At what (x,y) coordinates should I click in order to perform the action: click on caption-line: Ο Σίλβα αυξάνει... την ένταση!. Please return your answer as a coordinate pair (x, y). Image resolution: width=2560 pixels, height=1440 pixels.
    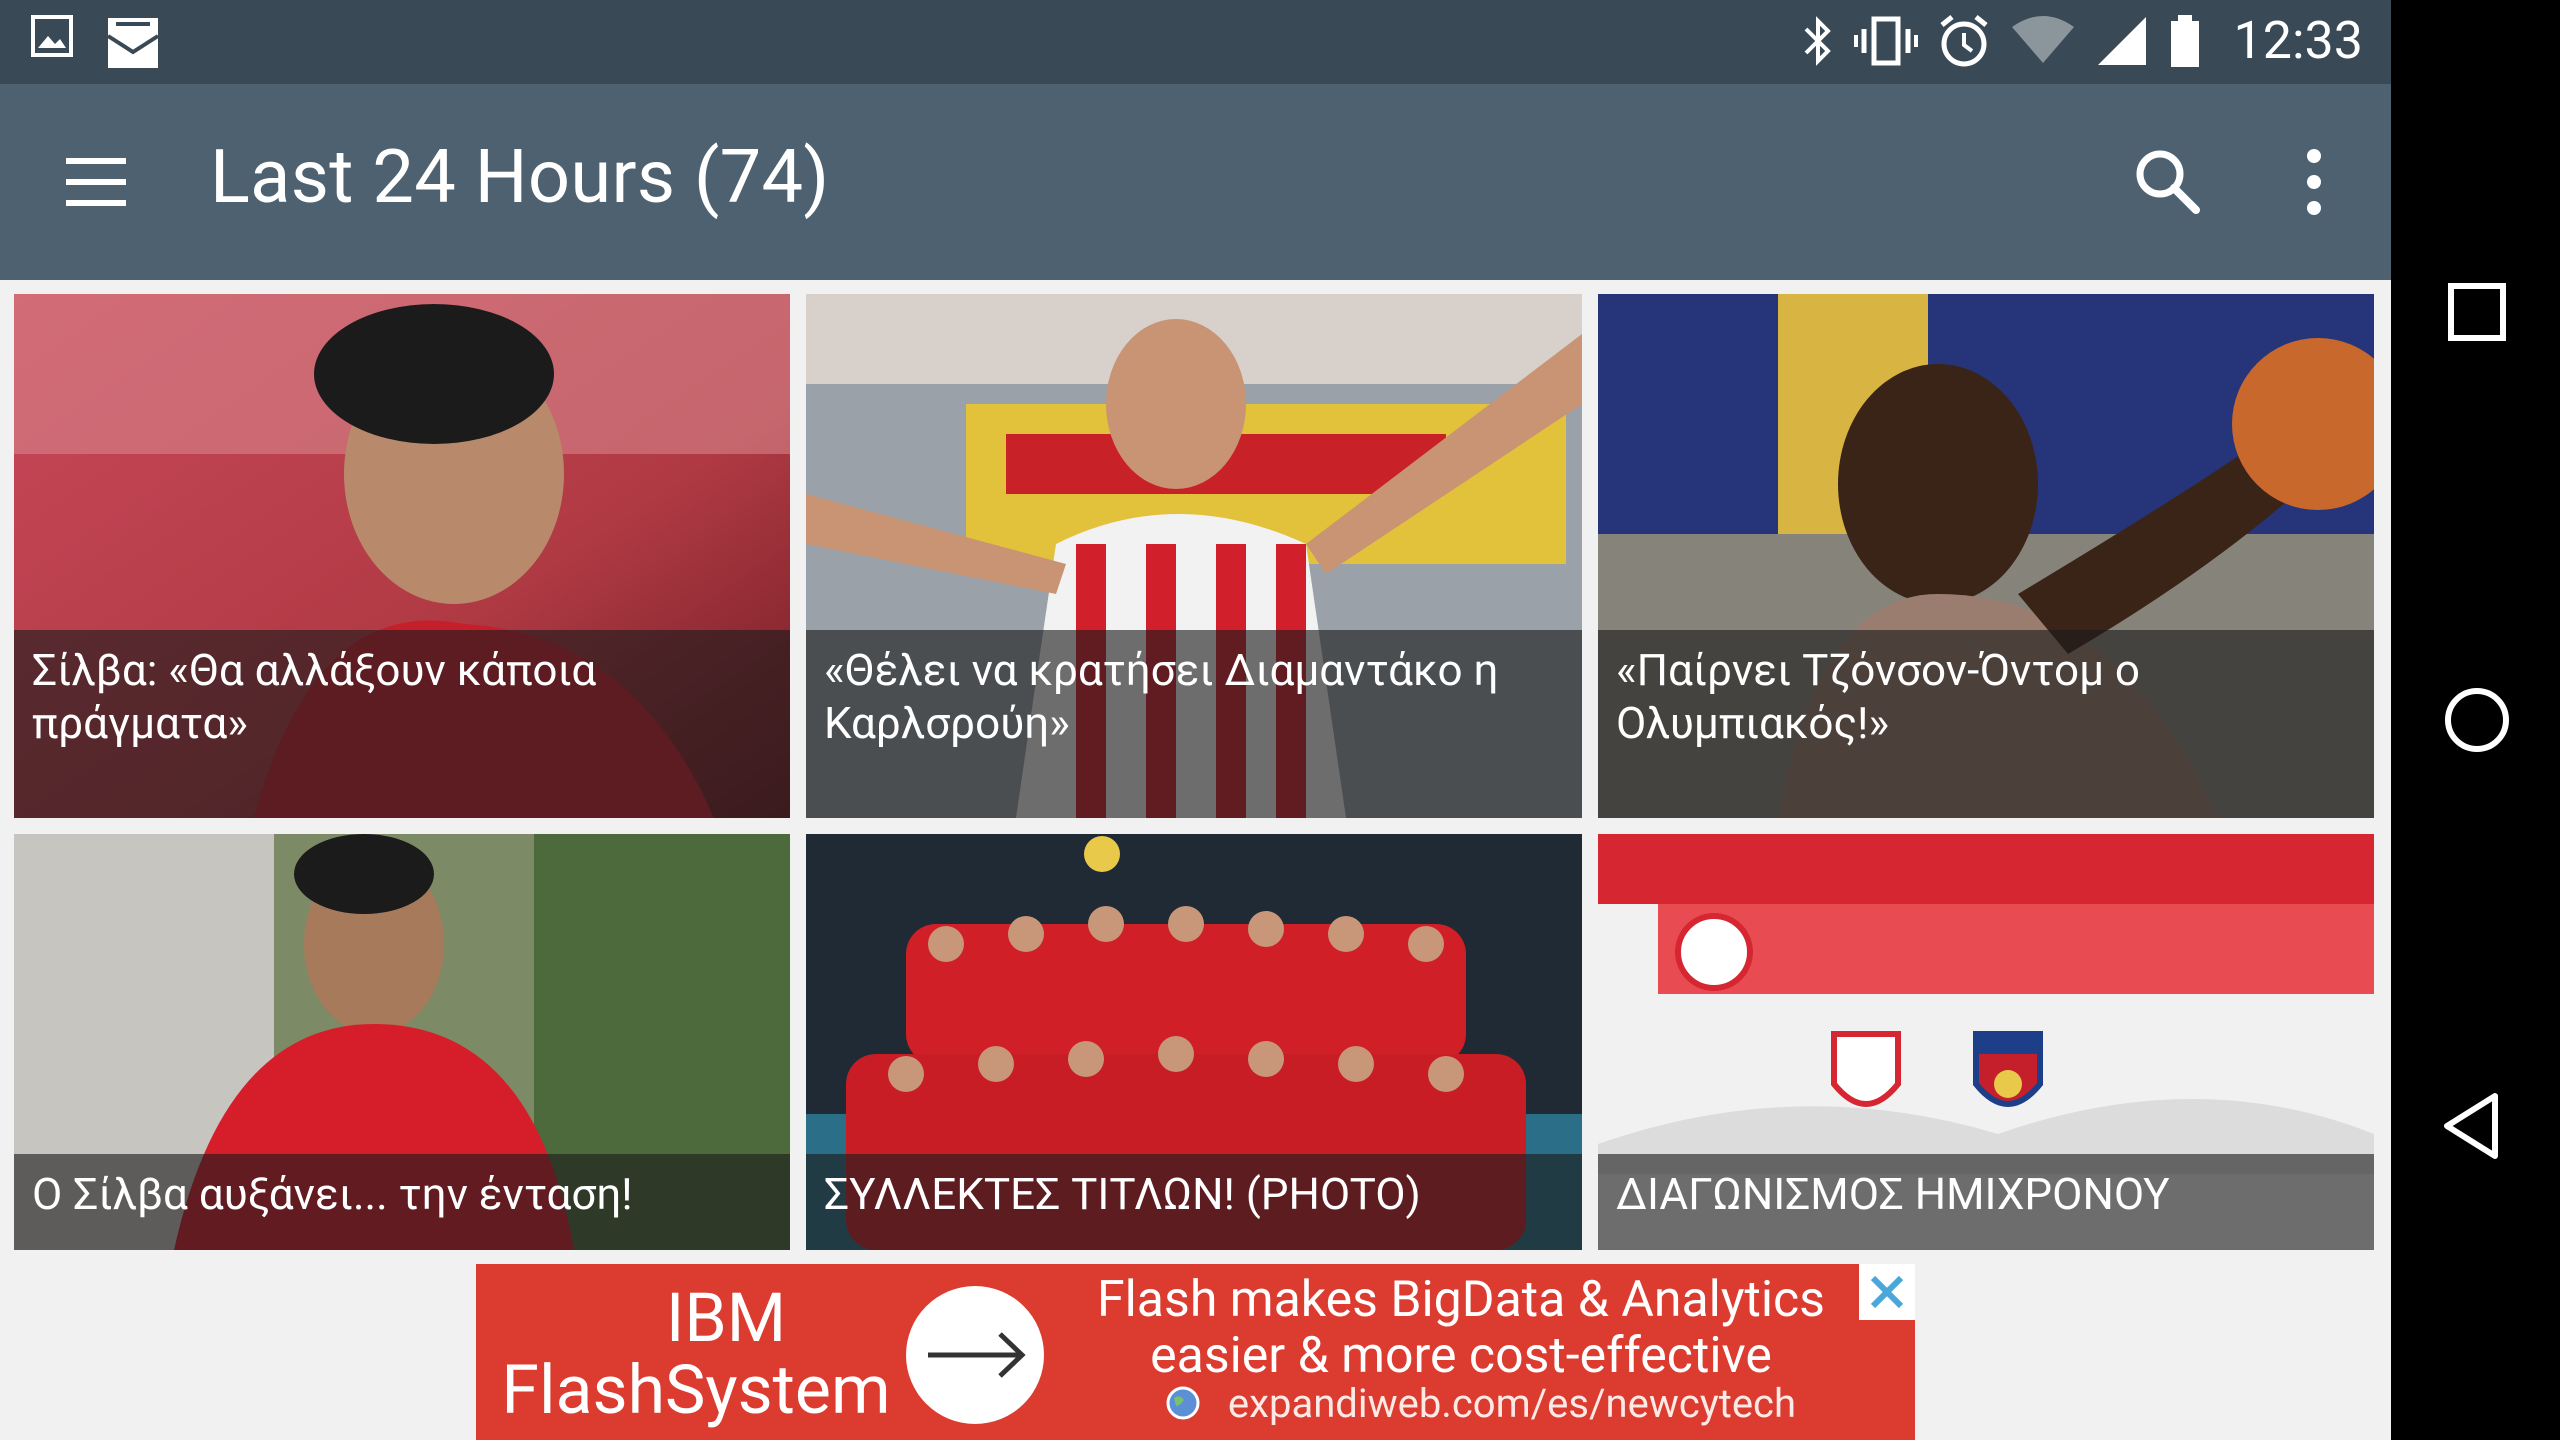
    Looking at the image, I should click on (332, 1194).